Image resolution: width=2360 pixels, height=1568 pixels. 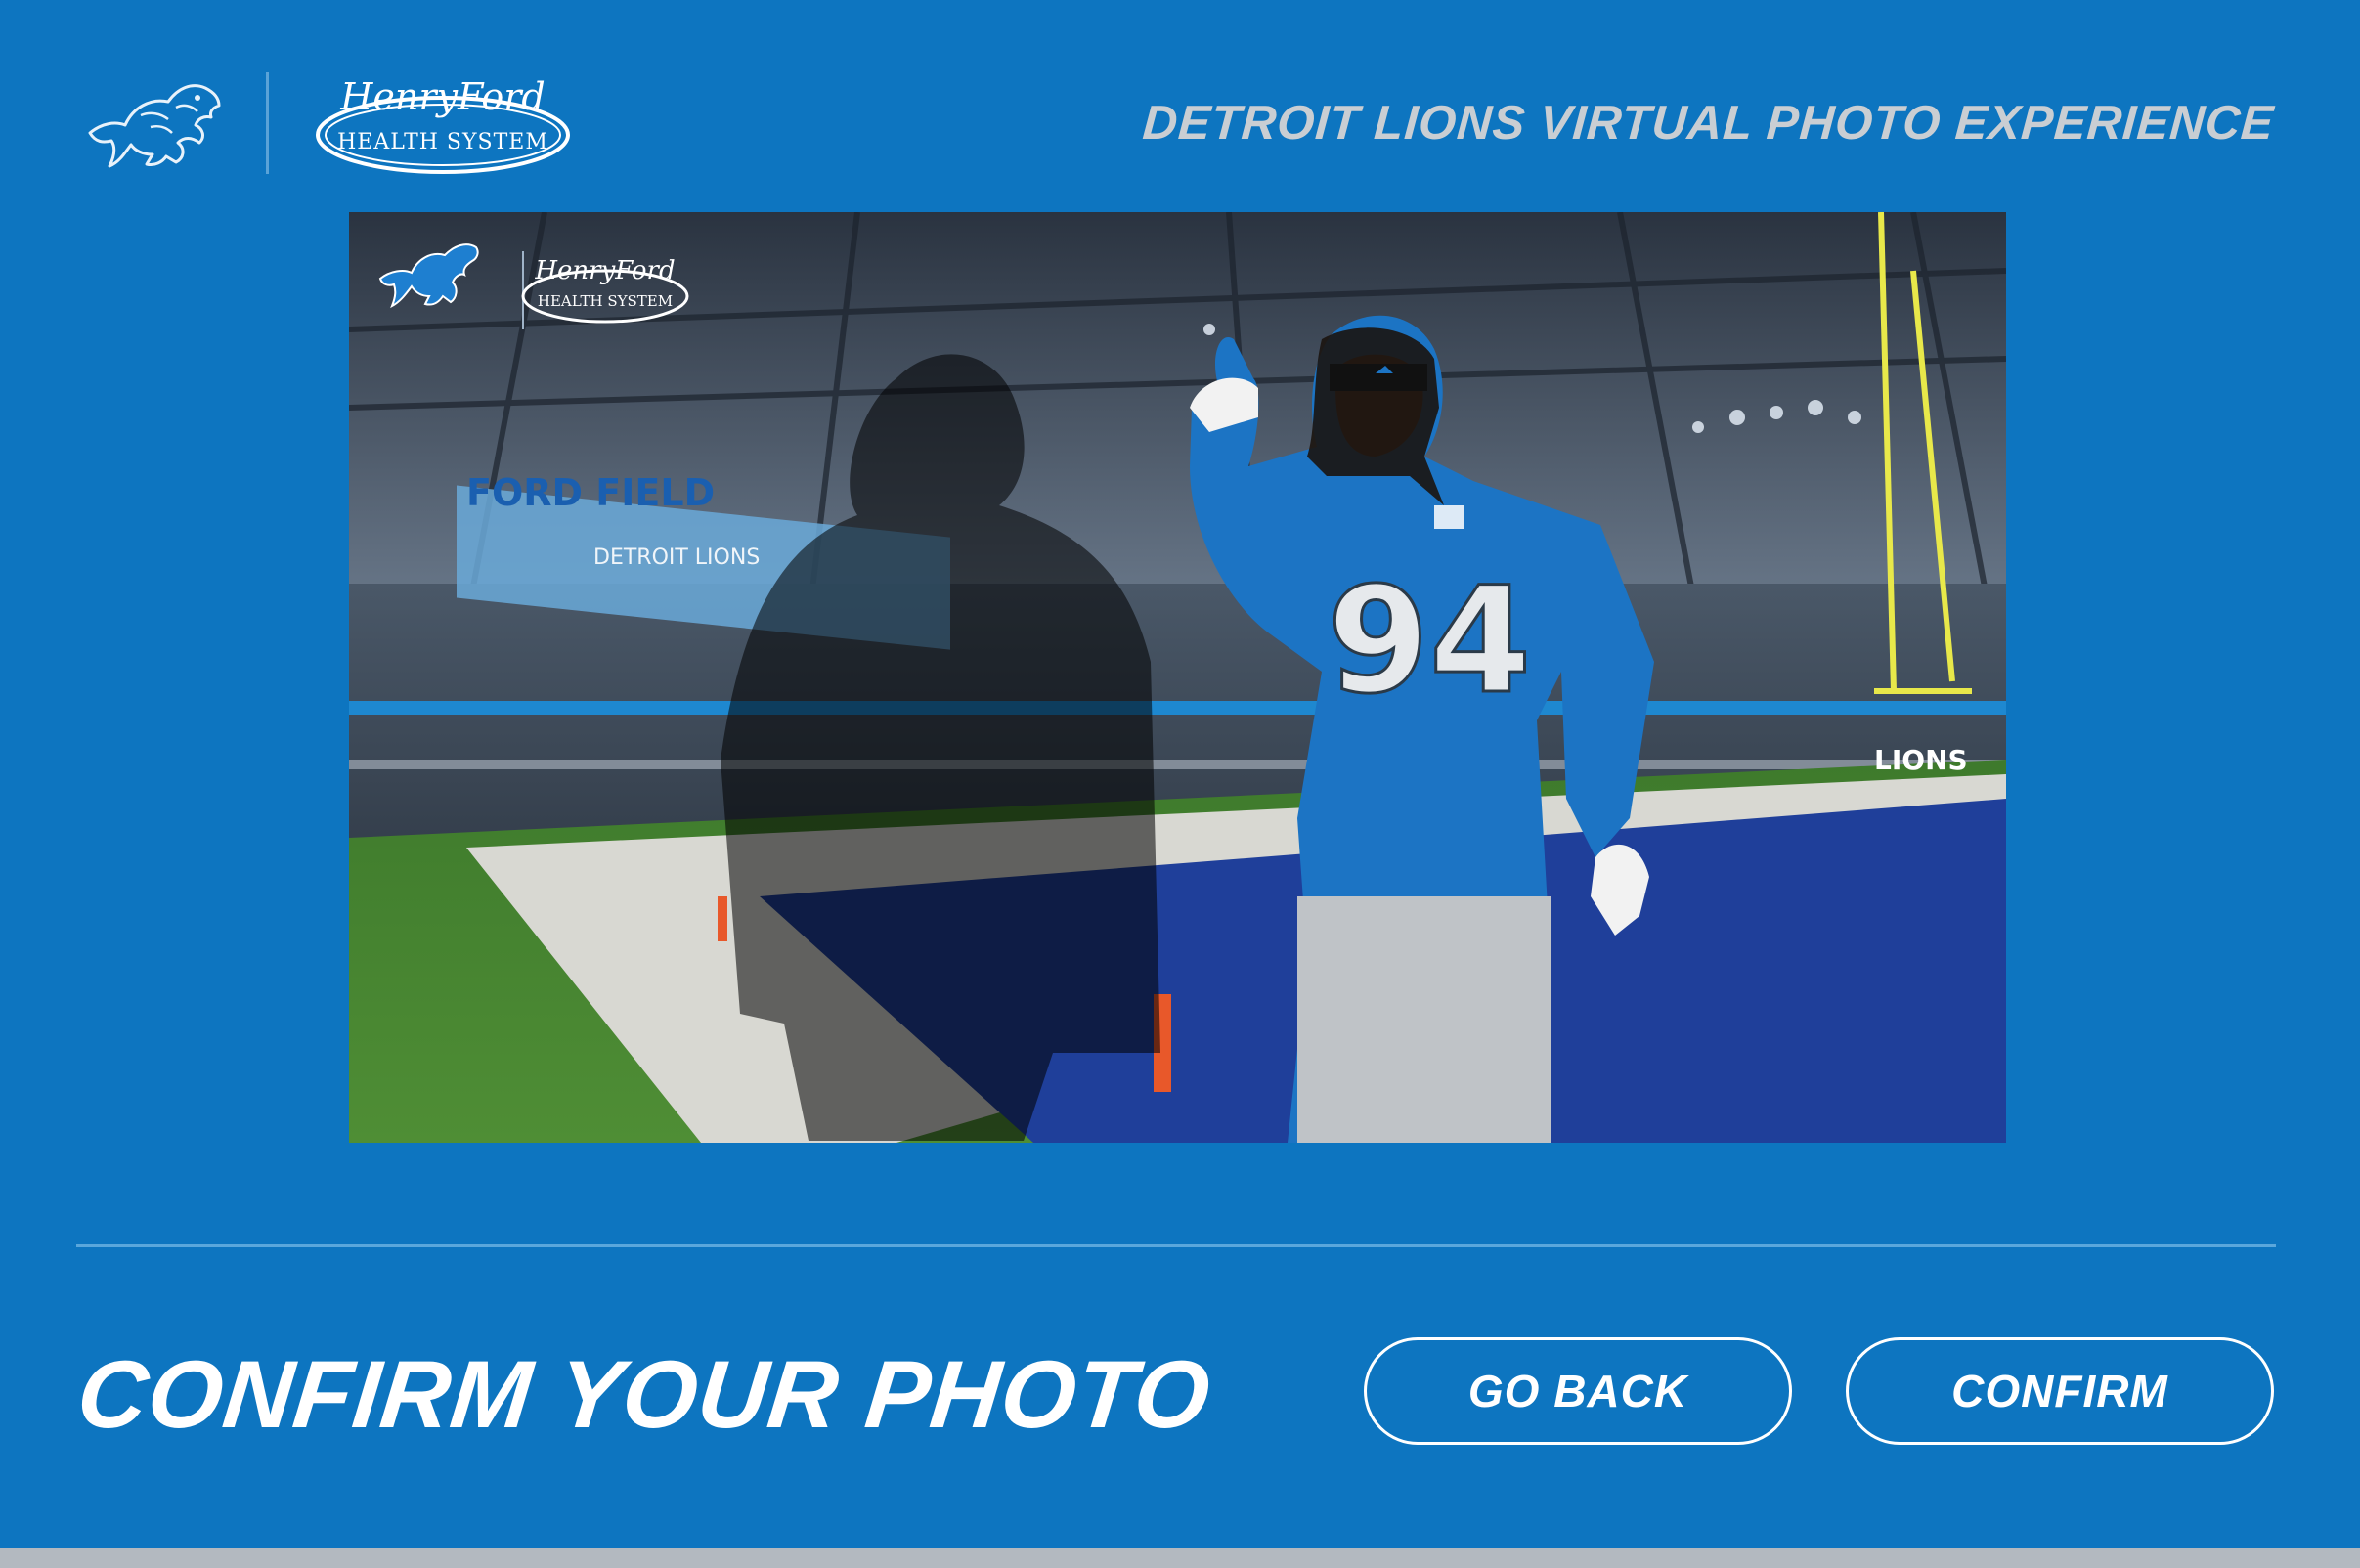 What do you see at coordinates (443, 125) in the screenshot?
I see `henry-ford-logo-icon: HenryFord HEALTH SYSTEM` at bounding box center [443, 125].